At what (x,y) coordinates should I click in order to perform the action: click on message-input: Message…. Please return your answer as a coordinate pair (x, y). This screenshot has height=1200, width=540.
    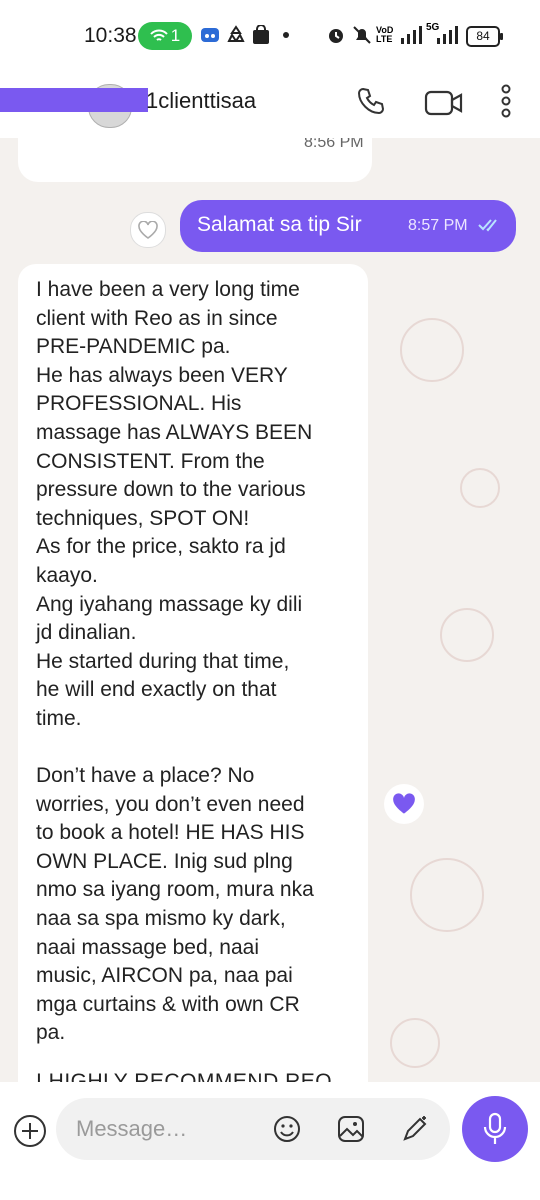
    Looking at the image, I should click on (253, 1129).